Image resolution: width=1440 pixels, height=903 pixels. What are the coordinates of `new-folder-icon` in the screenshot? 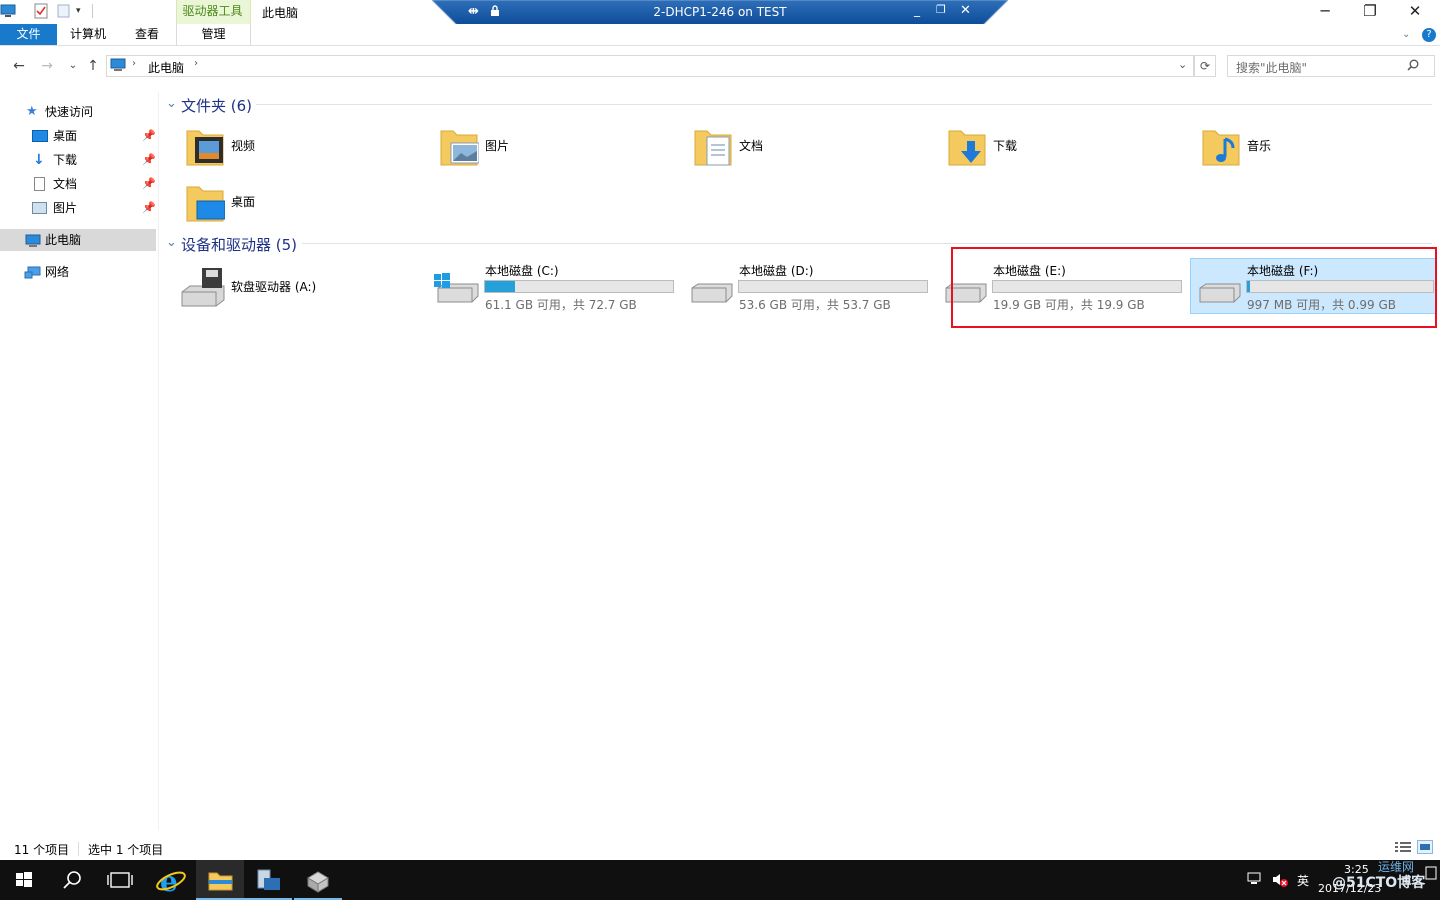 It's located at (63, 11).